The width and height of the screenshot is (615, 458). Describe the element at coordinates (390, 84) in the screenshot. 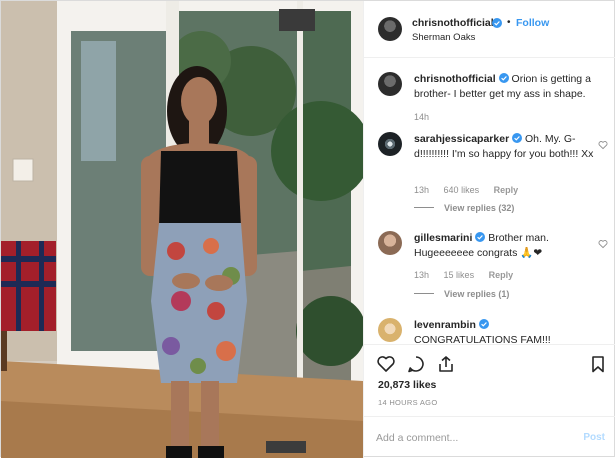

I see `caption-author-avatar` at that location.